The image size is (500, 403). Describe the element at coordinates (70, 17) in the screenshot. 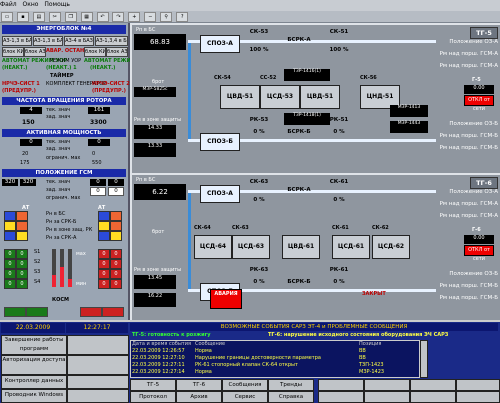

I see `copy-icon: ❐` at that location.